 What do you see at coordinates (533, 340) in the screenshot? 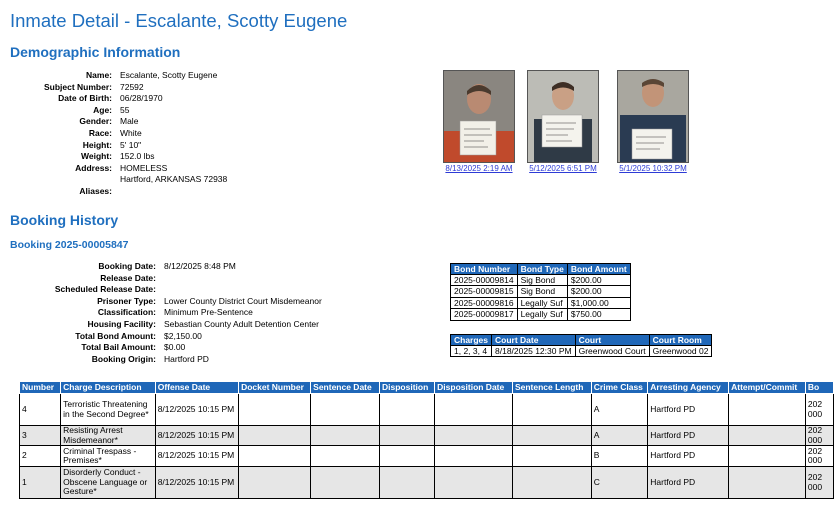
I see `column-header: Court Date` at bounding box center [533, 340].